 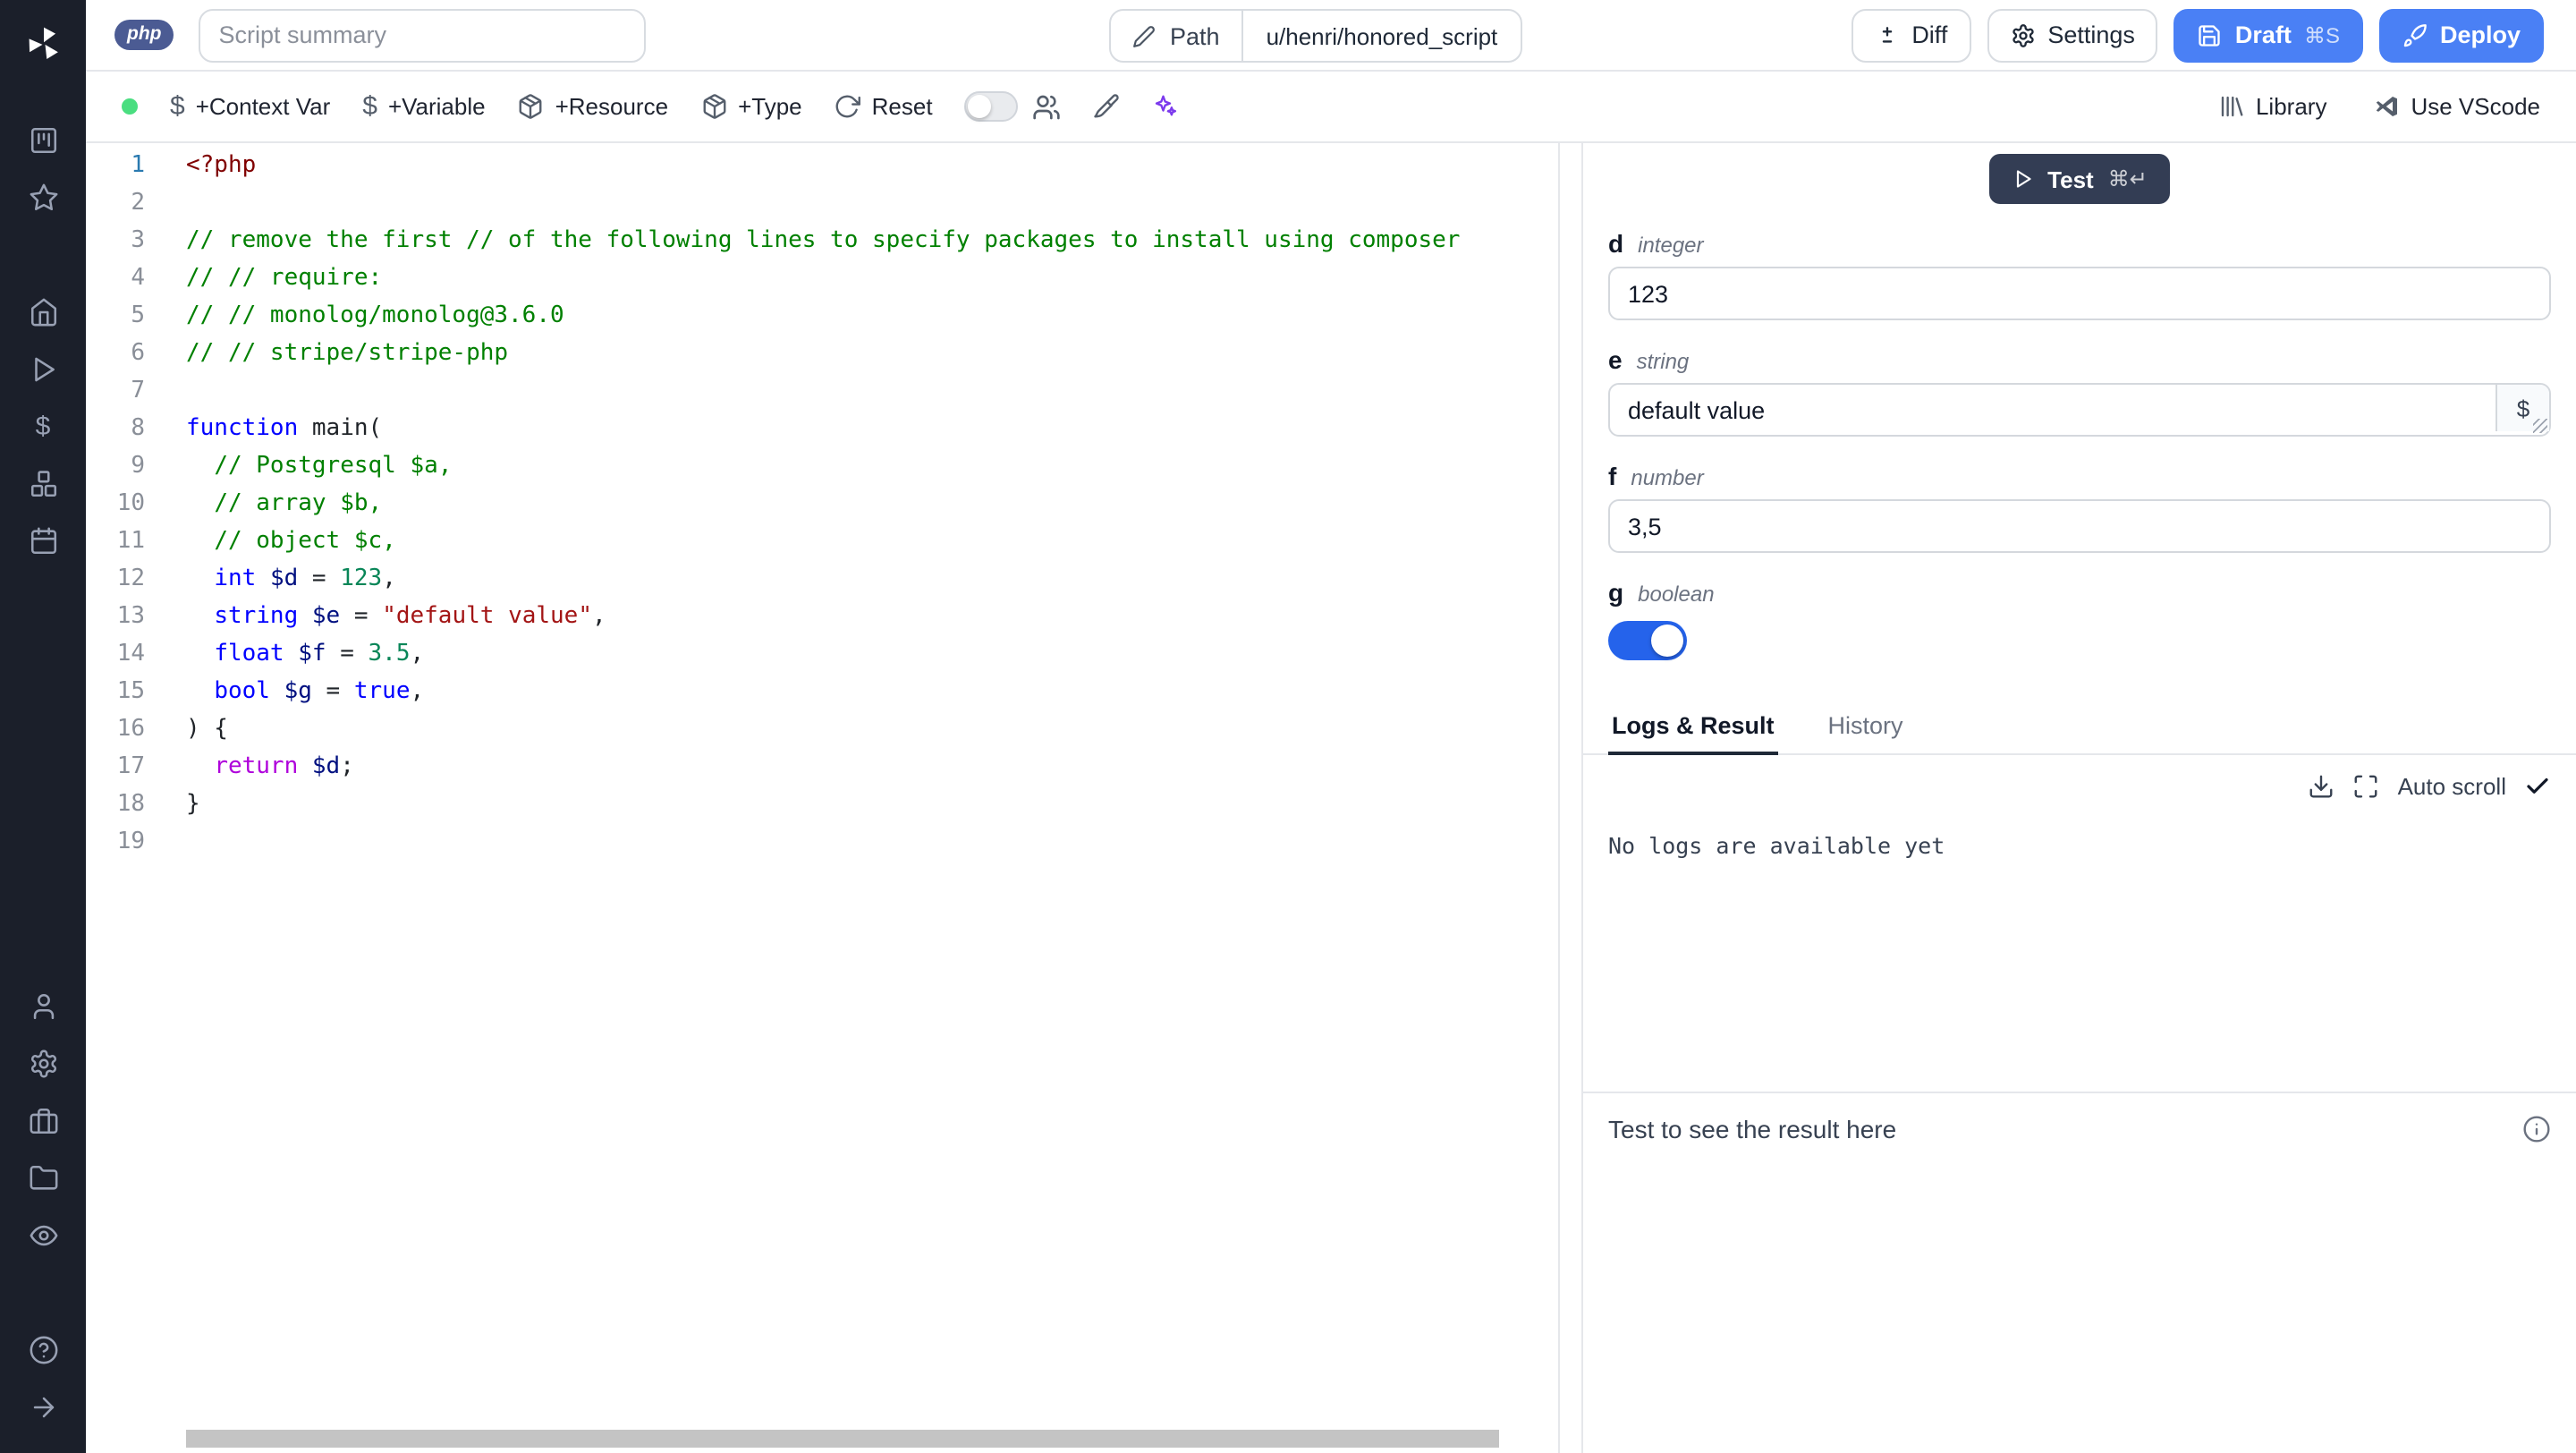 What do you see at coordinates (1570, 798) in the screenshot?
I see `panel-resizer` at bounding box center [1570, 798].